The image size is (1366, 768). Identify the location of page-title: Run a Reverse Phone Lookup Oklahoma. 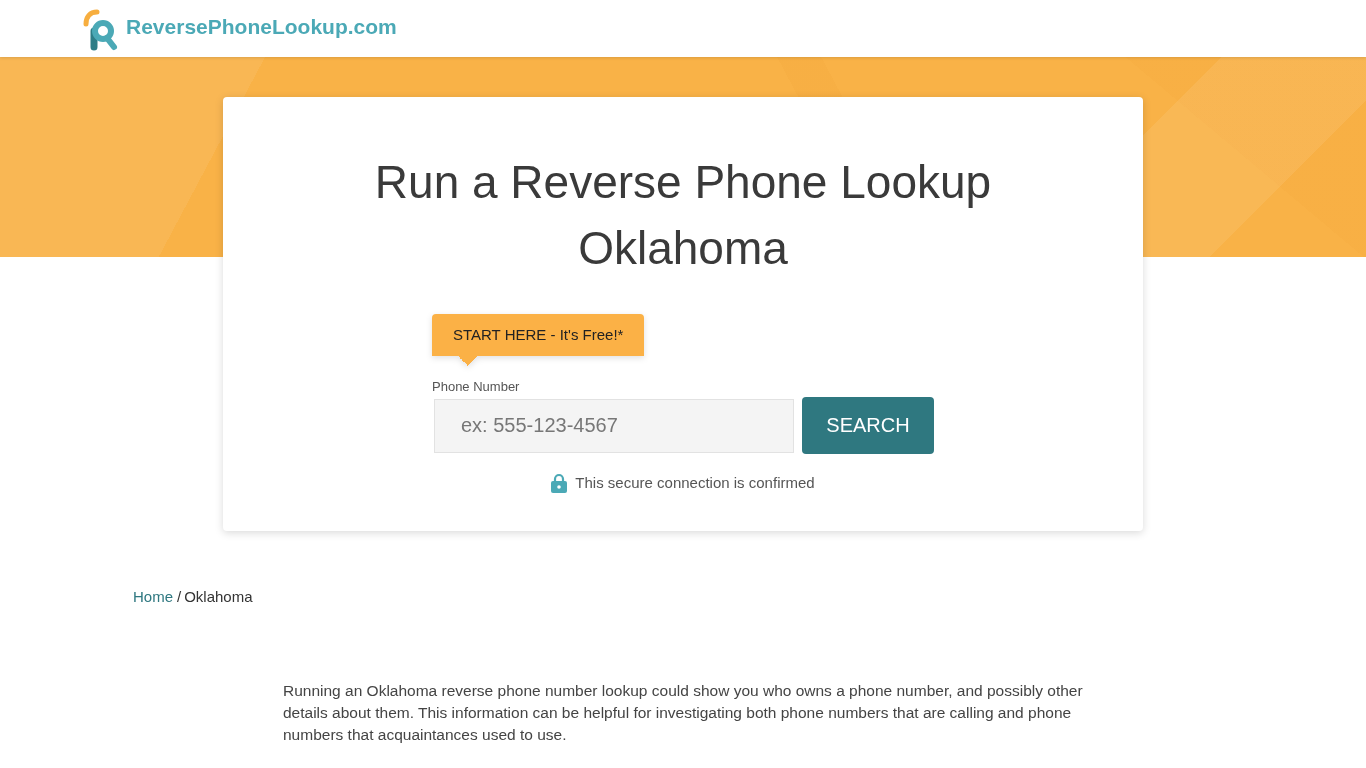
(683, 215).